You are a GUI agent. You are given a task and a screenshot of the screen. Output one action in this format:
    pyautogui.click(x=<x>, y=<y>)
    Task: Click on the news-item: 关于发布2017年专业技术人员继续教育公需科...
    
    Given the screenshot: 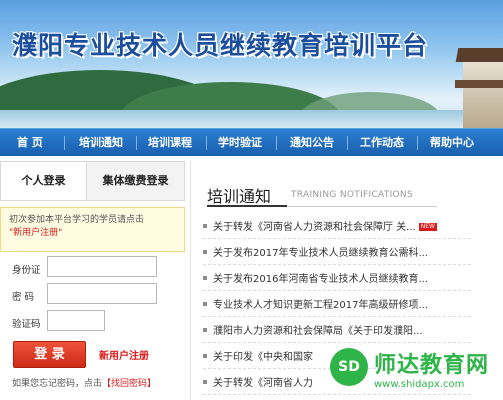 What is the action you would take?
    pyautogui.click(x=337, y=254)
    